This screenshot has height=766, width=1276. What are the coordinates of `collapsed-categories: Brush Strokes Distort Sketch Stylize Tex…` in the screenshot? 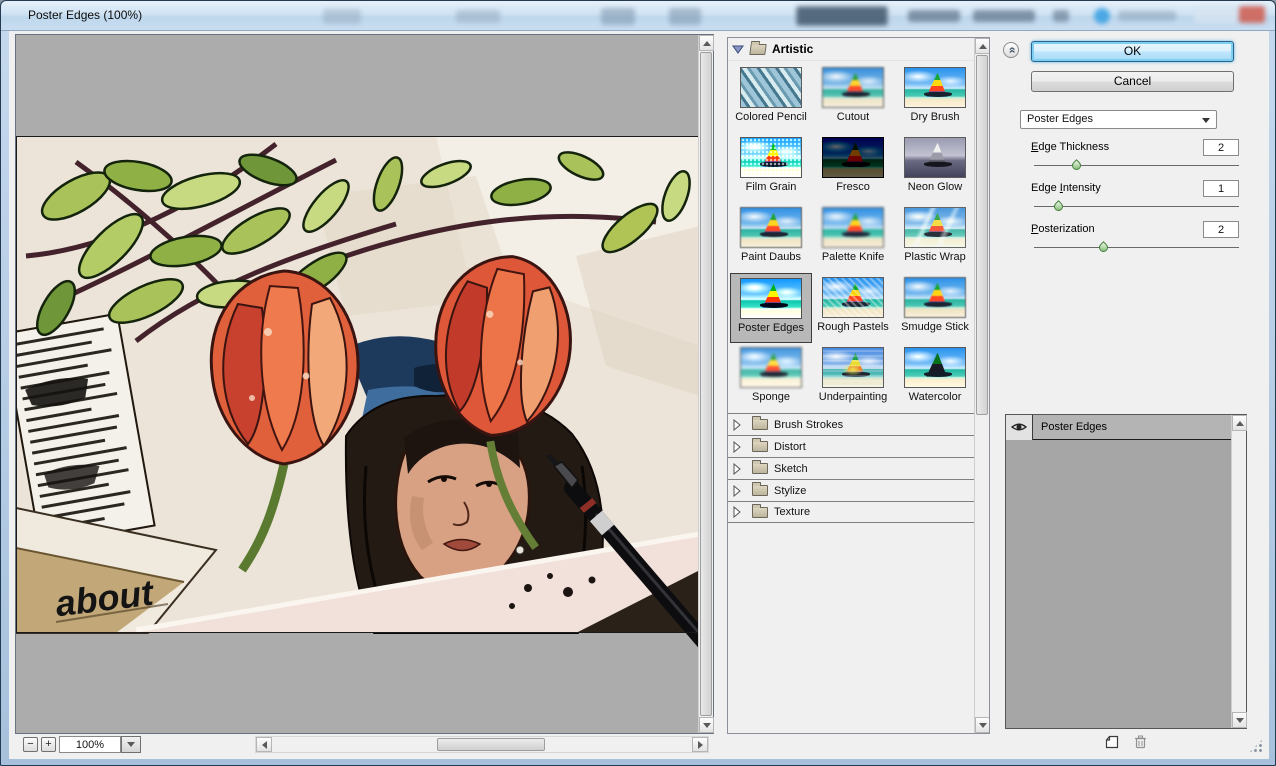 It's located at (851, 468).